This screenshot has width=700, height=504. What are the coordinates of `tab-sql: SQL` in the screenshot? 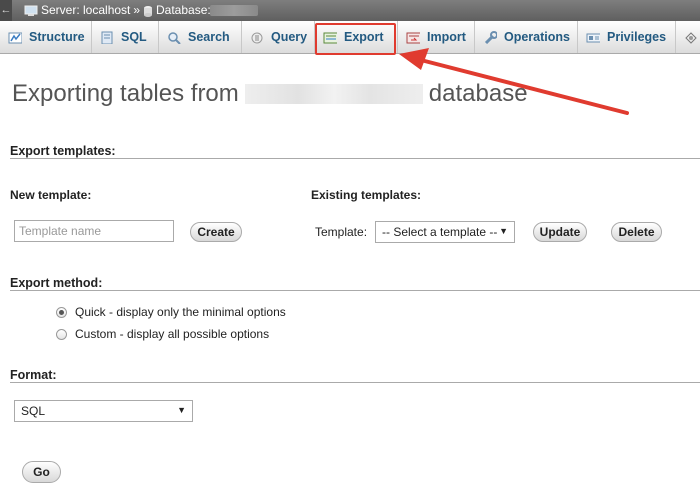 It's located at (125, 37).